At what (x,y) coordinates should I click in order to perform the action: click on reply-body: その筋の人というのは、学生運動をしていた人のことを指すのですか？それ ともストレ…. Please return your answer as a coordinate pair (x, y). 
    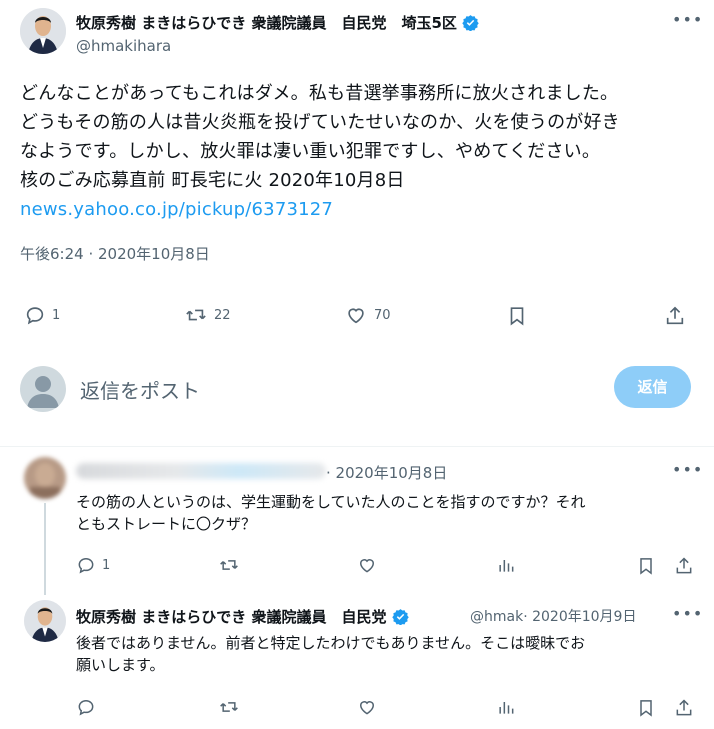
    Looking at the image, I should click on (391, 513).